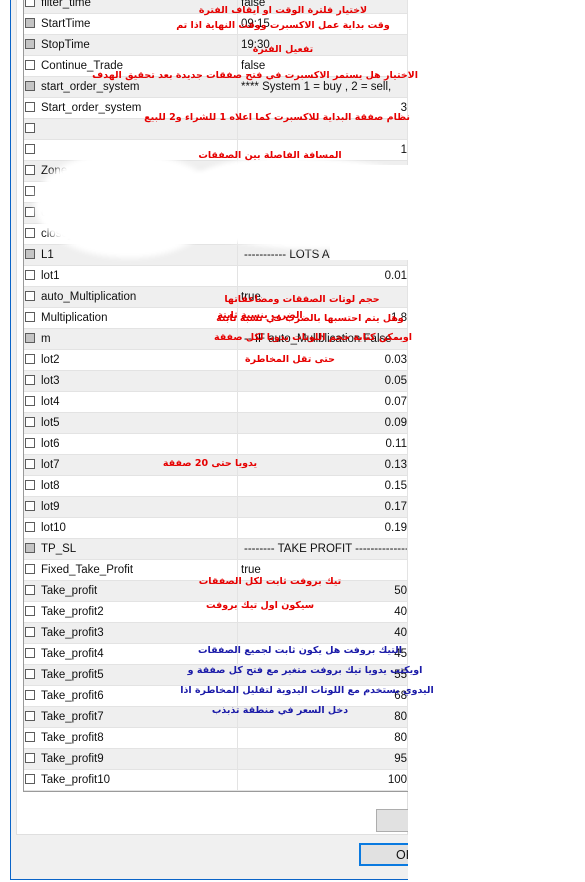 The image size is (585, 882). Describe the element at coordinates (216, 171) in the screenshot. I see `property-row: Zone 20.0` at that location.